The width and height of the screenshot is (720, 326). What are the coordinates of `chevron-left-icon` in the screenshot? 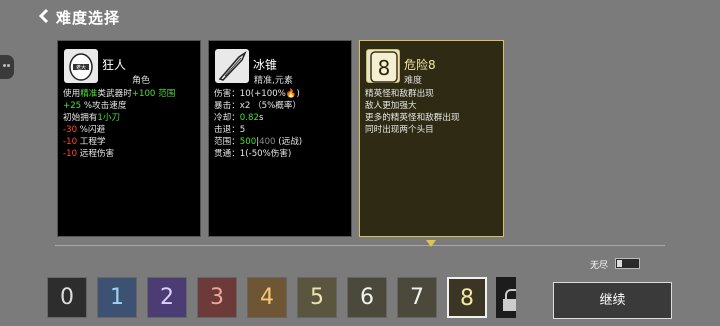 It's located at (44, 16).